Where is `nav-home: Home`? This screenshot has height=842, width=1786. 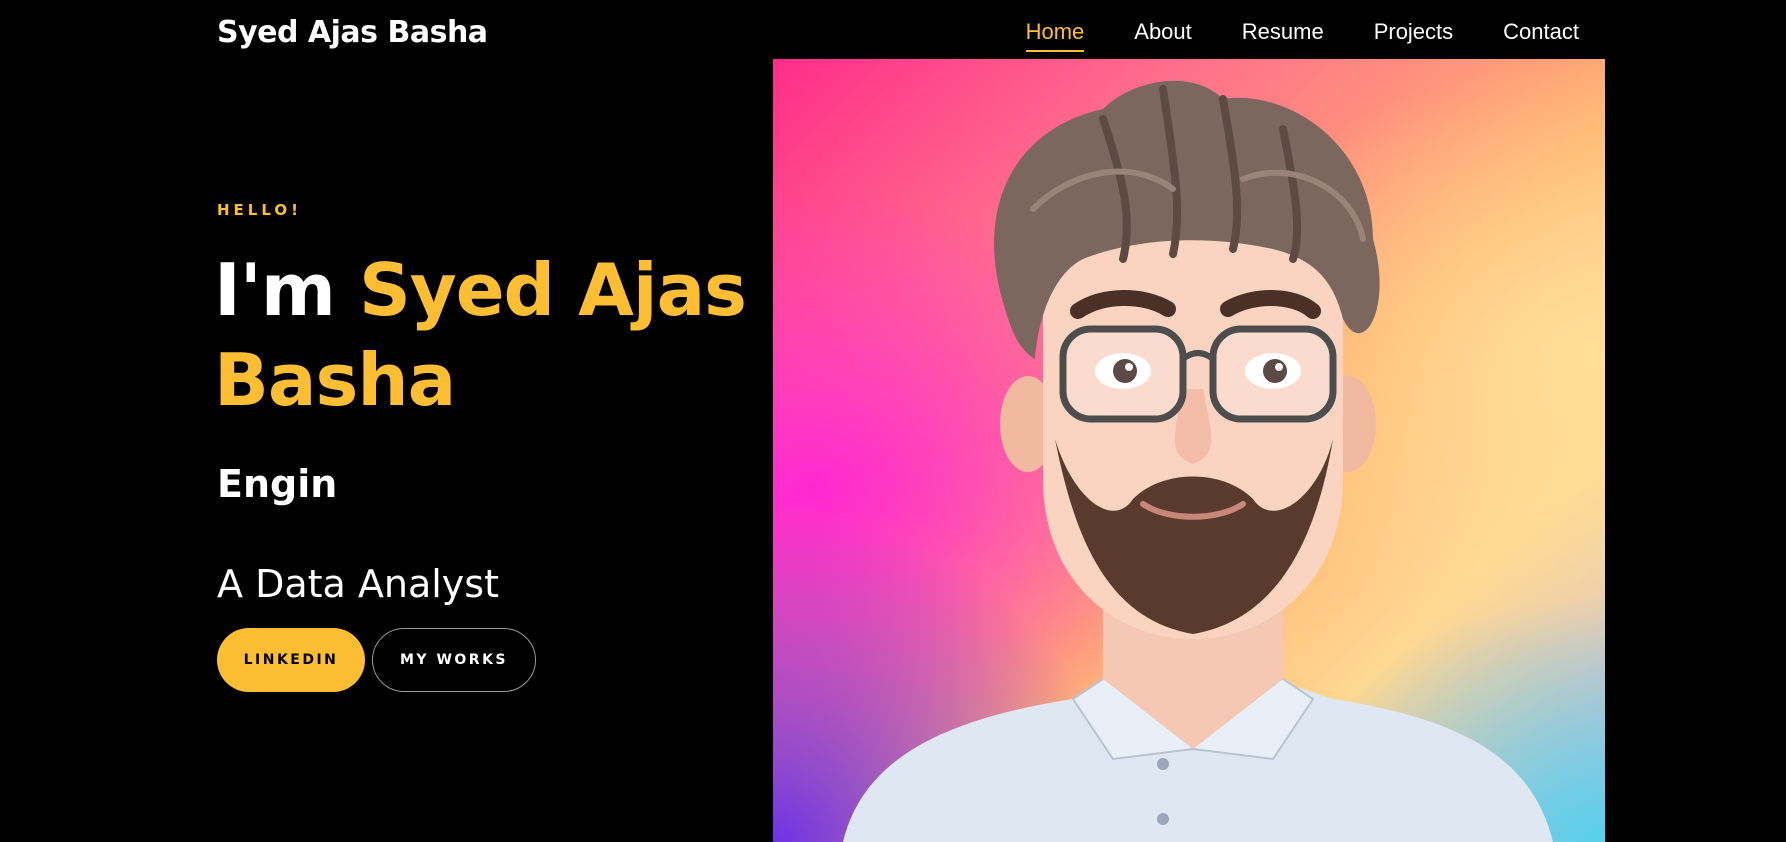
nav-home: Home is located at coordinates (1054, 33).